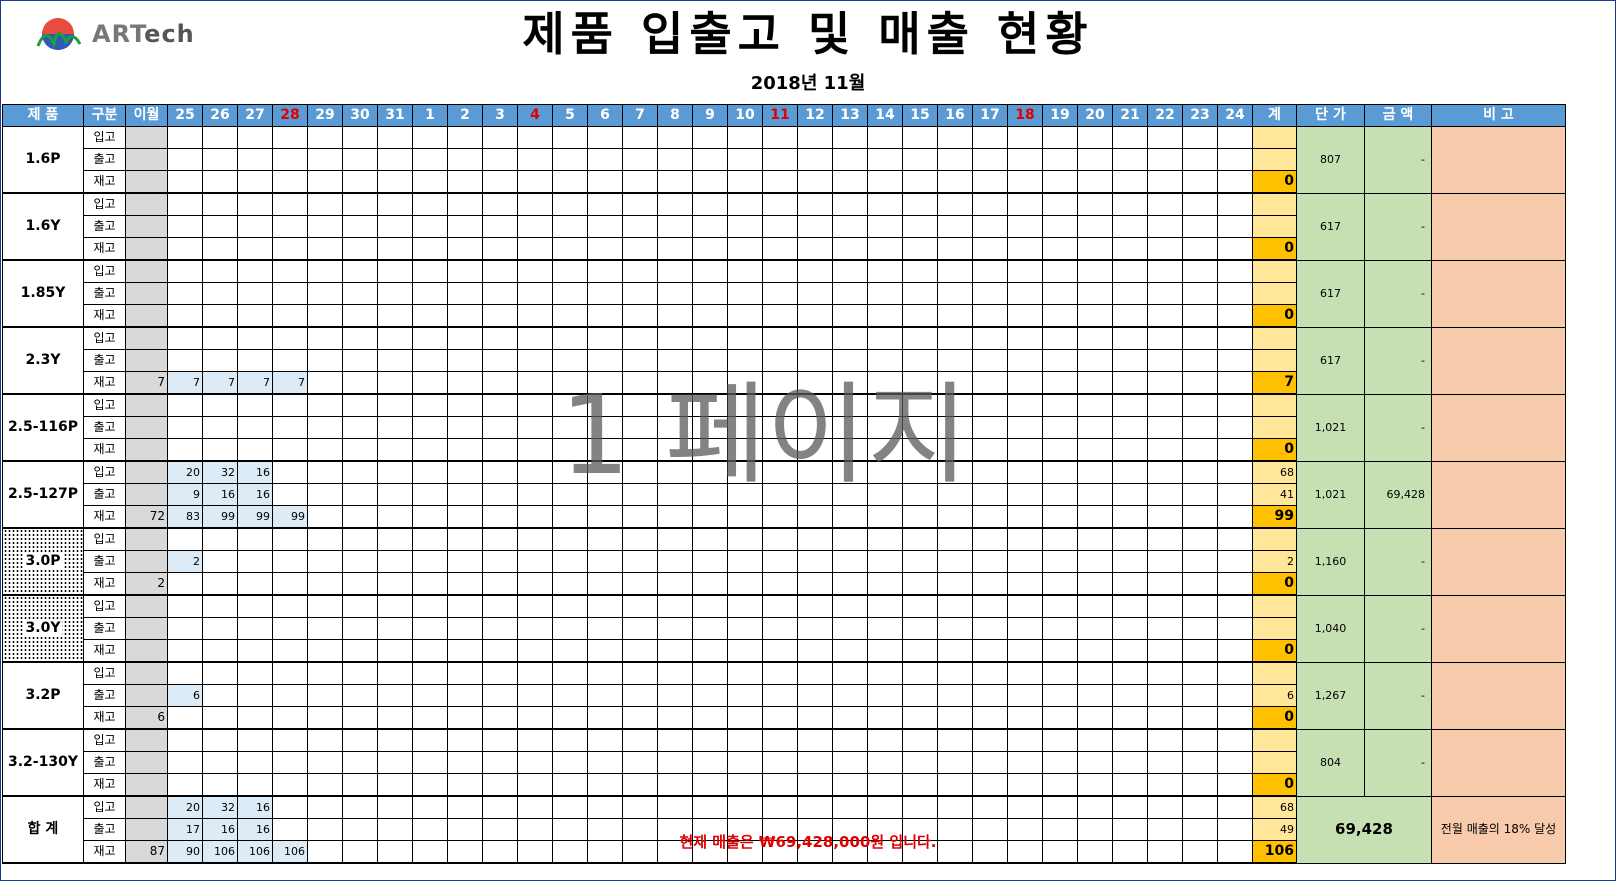  Describe the element at coordinates (1498, 360) in the screenshot. I see `remark-cell` at that location.